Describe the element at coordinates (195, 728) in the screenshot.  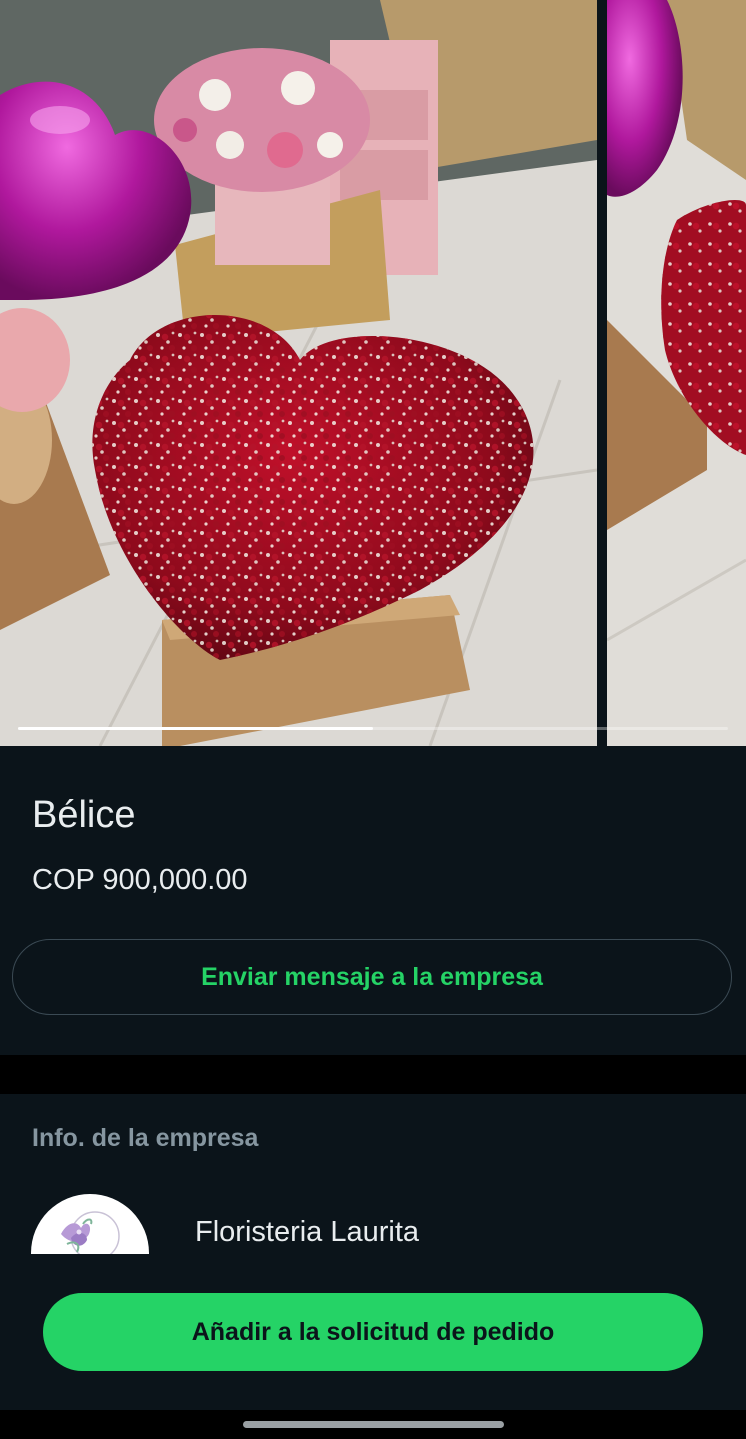
I see `carousel-progress-indicator` at that location.